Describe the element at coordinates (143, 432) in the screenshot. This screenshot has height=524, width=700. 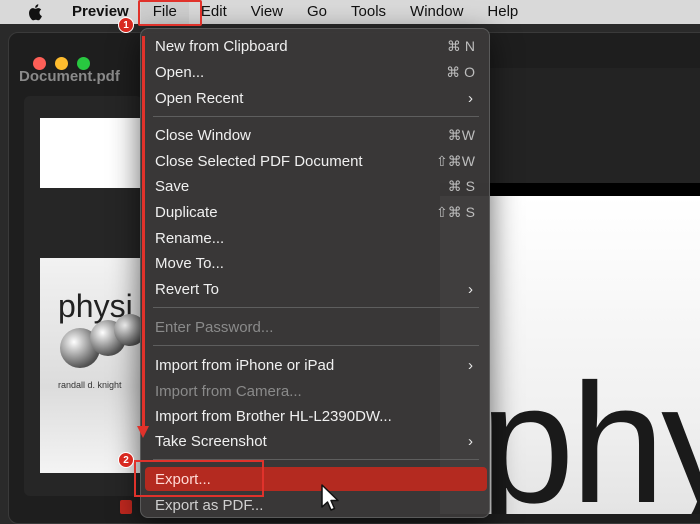
I see `annotation-arrow-head` at that location.